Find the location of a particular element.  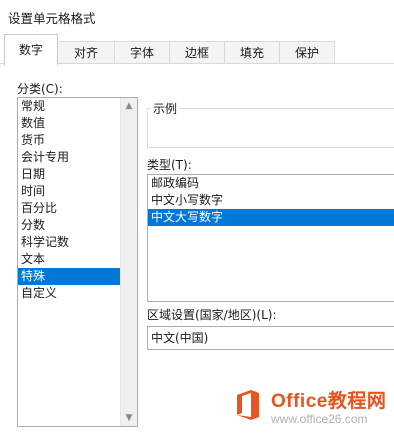

sample-label: 示例 is located at coordinates (165, 108).